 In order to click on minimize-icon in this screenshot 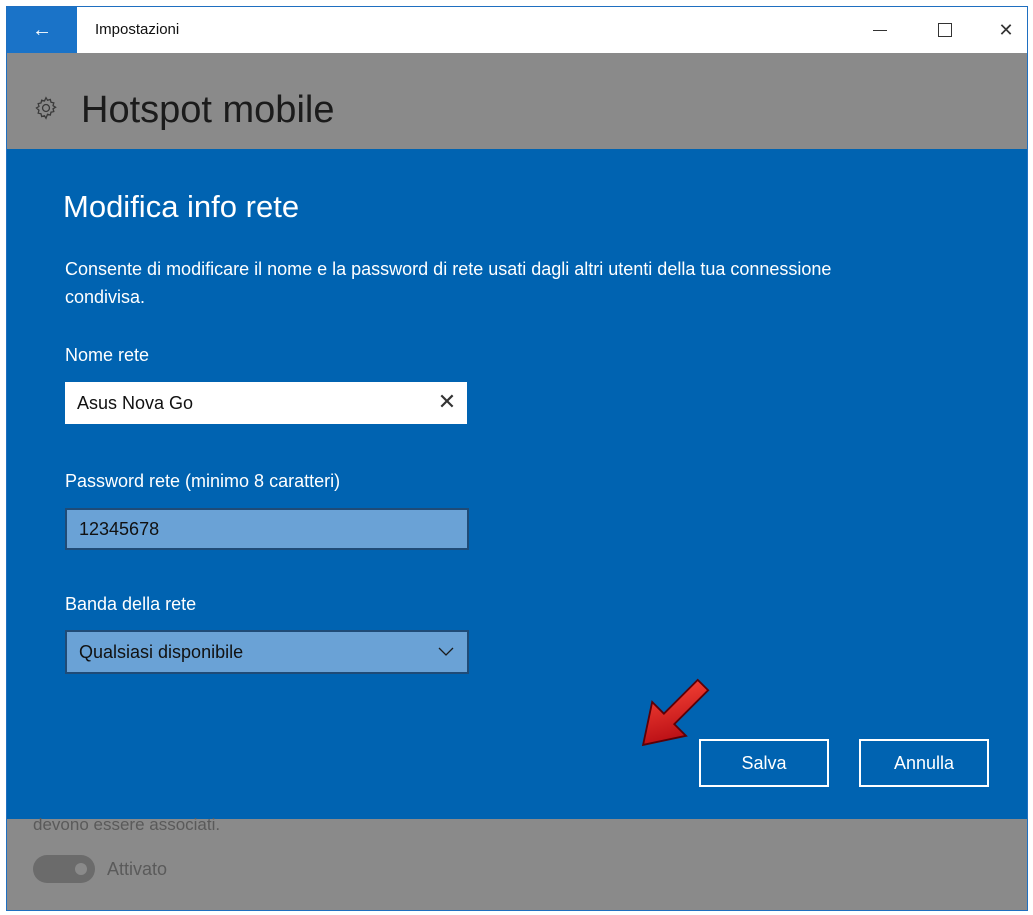, I will do `click(880, 30)`.